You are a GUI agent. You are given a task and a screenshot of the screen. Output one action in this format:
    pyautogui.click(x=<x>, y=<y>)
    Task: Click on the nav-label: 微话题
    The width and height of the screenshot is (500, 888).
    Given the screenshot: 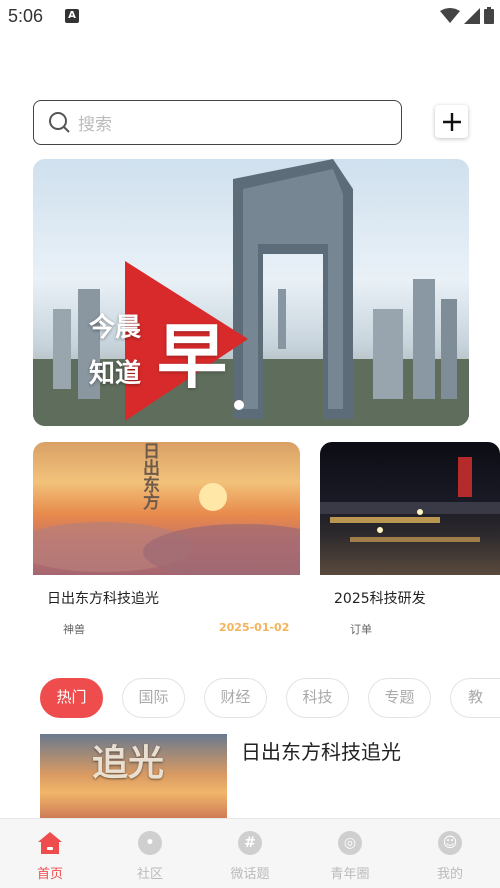 What is the action you would take?
    pyautogui.click(x=250, y=874)
    